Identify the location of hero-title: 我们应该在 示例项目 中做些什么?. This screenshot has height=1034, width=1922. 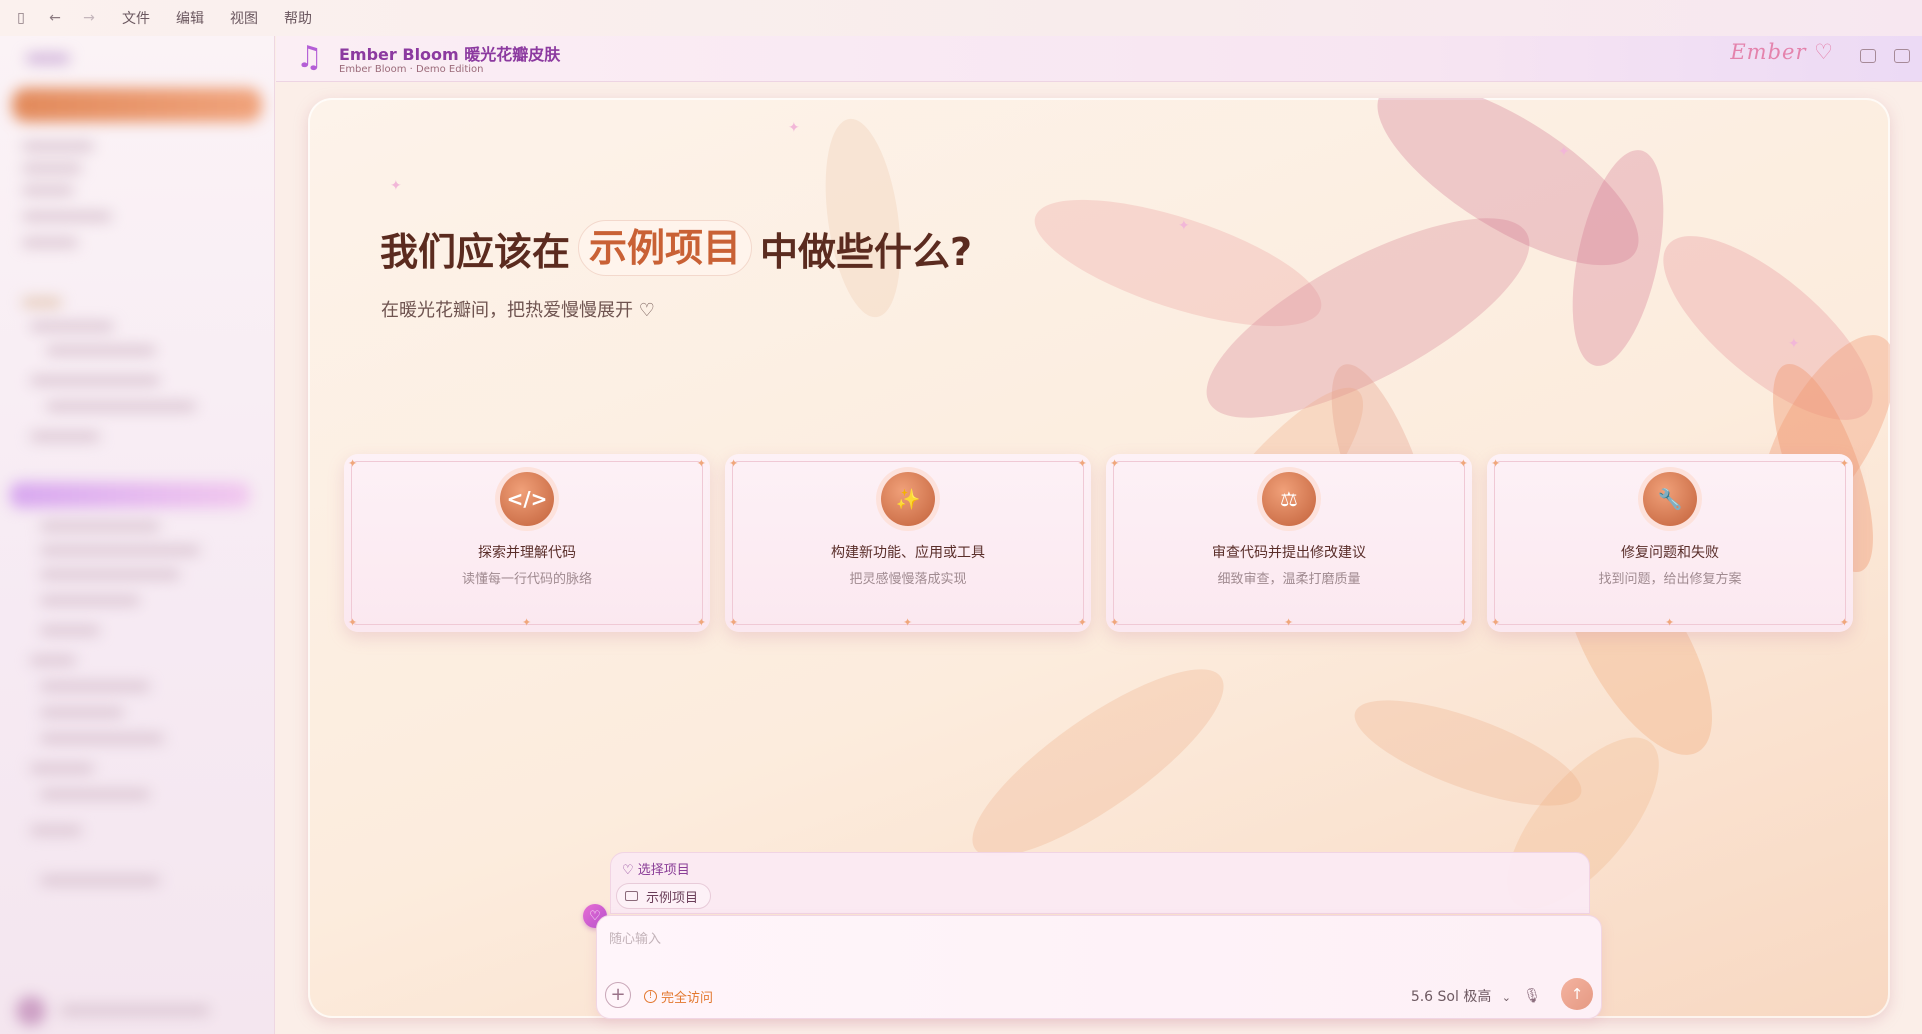
(676, 248).